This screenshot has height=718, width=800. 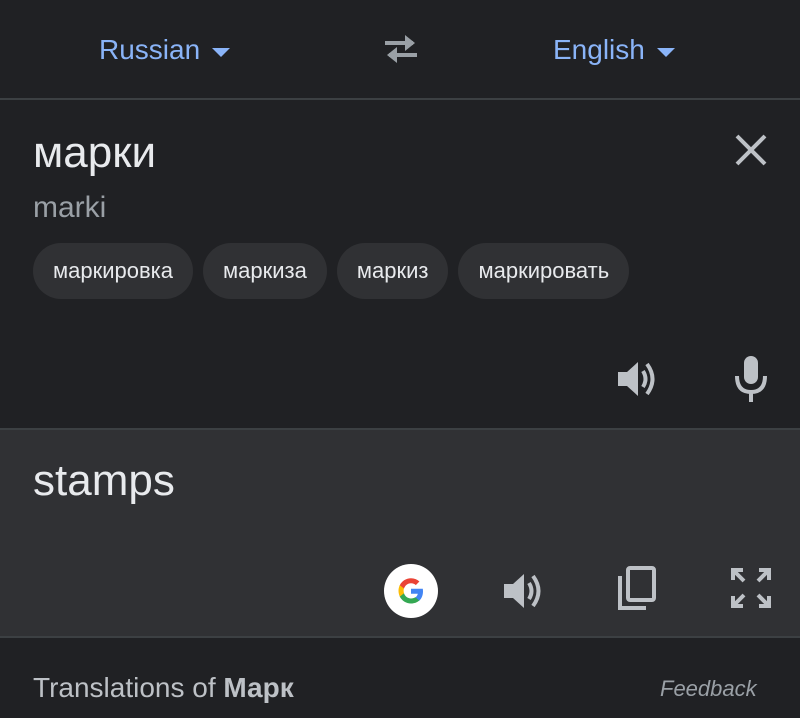 I want to click on swap-arrows-icon, so click(x=401, y=49).